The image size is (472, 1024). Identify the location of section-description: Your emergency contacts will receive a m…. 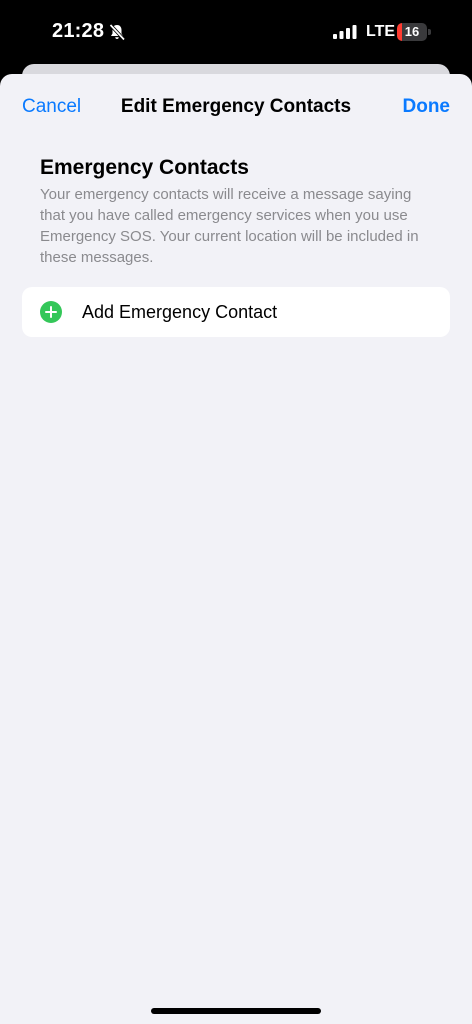
(229, 226).